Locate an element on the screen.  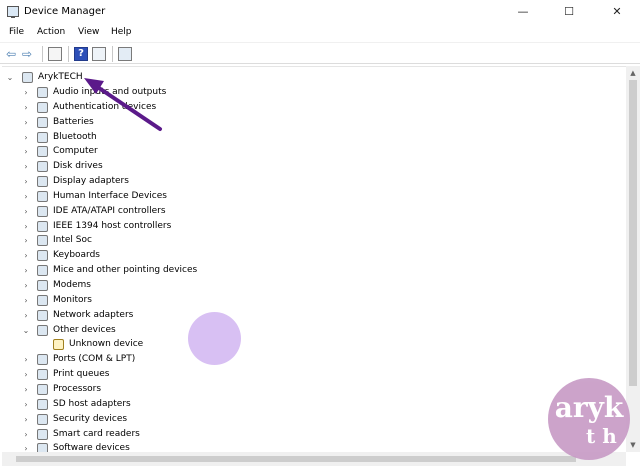
scroll-thumb is located at coordinates (633, 233).